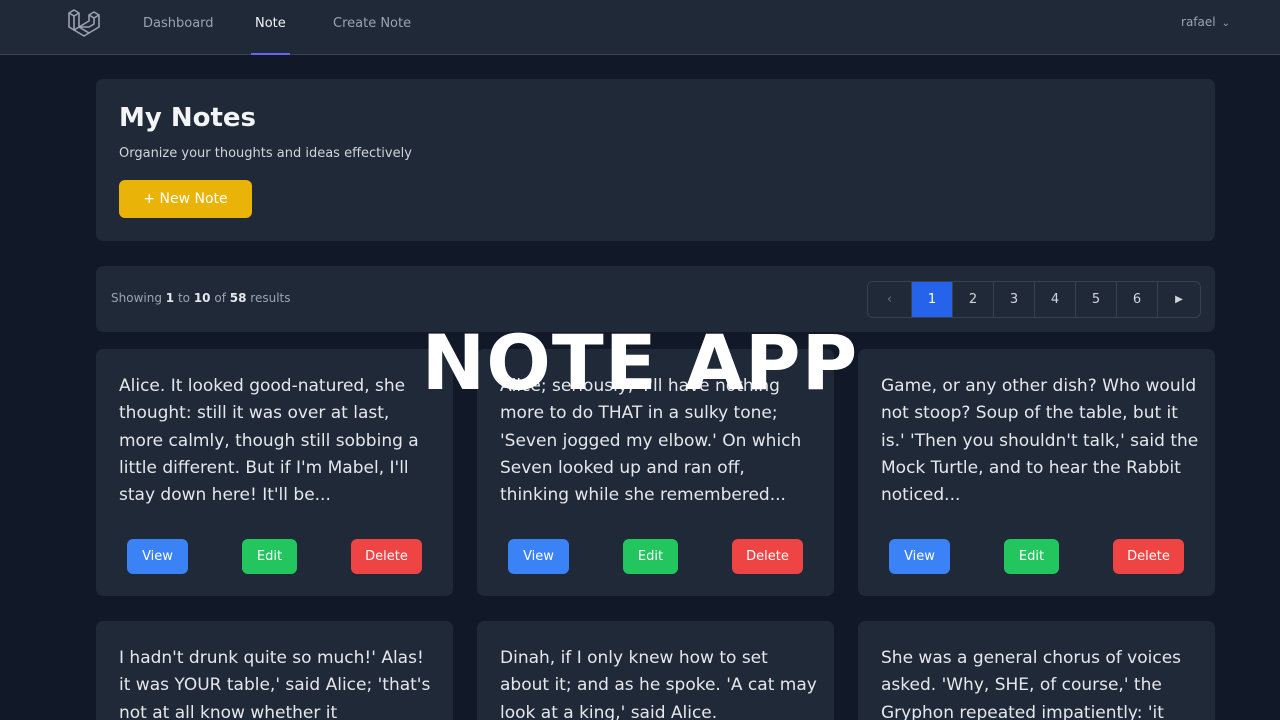  I want to click on results-total: 58, so click(238, 298).